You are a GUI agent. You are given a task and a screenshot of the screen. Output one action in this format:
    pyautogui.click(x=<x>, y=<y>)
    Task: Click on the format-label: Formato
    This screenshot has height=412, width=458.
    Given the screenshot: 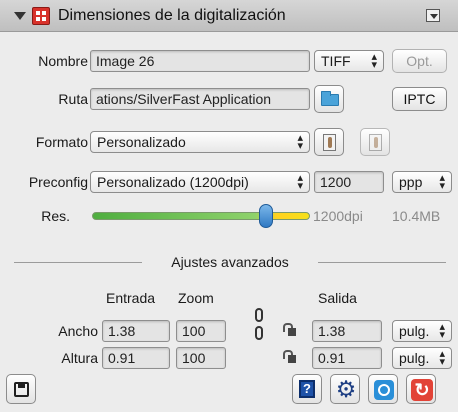 What is the action you would take?
    pyautogui.click(x=61, y=142)
    